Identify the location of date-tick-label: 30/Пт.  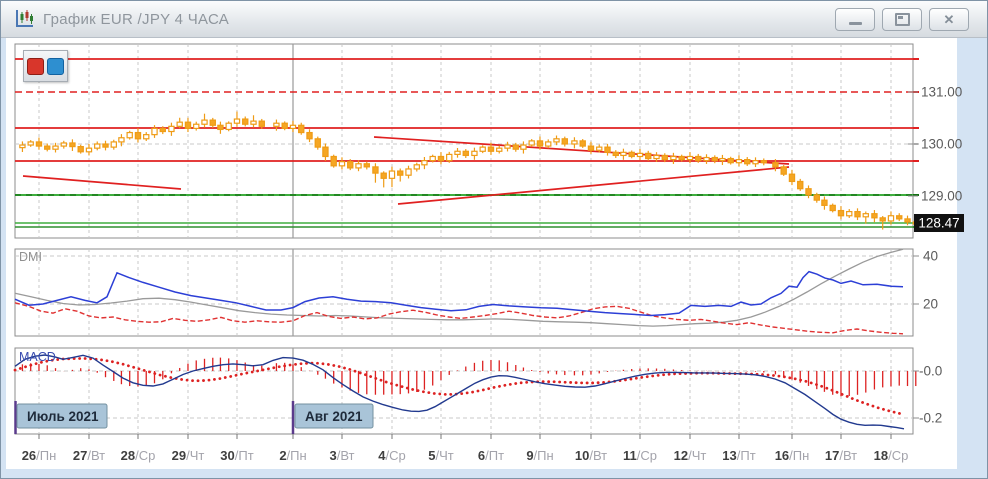
(236, 455).